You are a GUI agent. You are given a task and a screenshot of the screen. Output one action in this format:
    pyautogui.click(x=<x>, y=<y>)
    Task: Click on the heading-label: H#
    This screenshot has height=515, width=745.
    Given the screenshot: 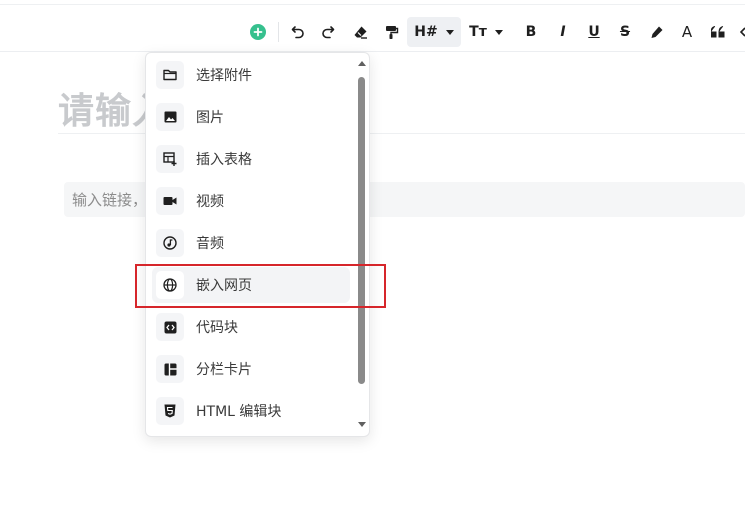 What is the action you would take?
    pyautogui.click(x=426, y=32)
    